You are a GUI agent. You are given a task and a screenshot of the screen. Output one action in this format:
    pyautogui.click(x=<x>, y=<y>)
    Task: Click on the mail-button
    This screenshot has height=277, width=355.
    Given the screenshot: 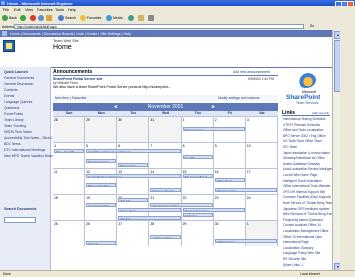 What is the action you would take?
    pyautogui.click(x=141, y=18)
    